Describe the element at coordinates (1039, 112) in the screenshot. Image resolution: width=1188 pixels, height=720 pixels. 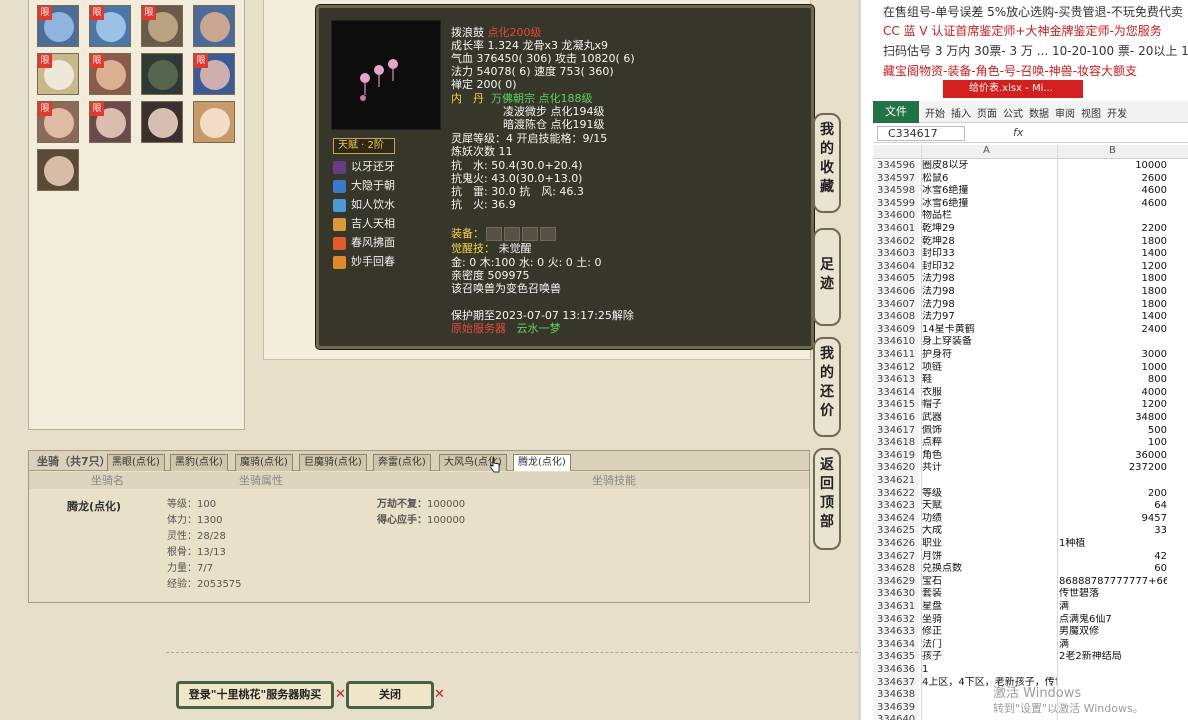
I see `ribbon-tab: 数据` at that location.